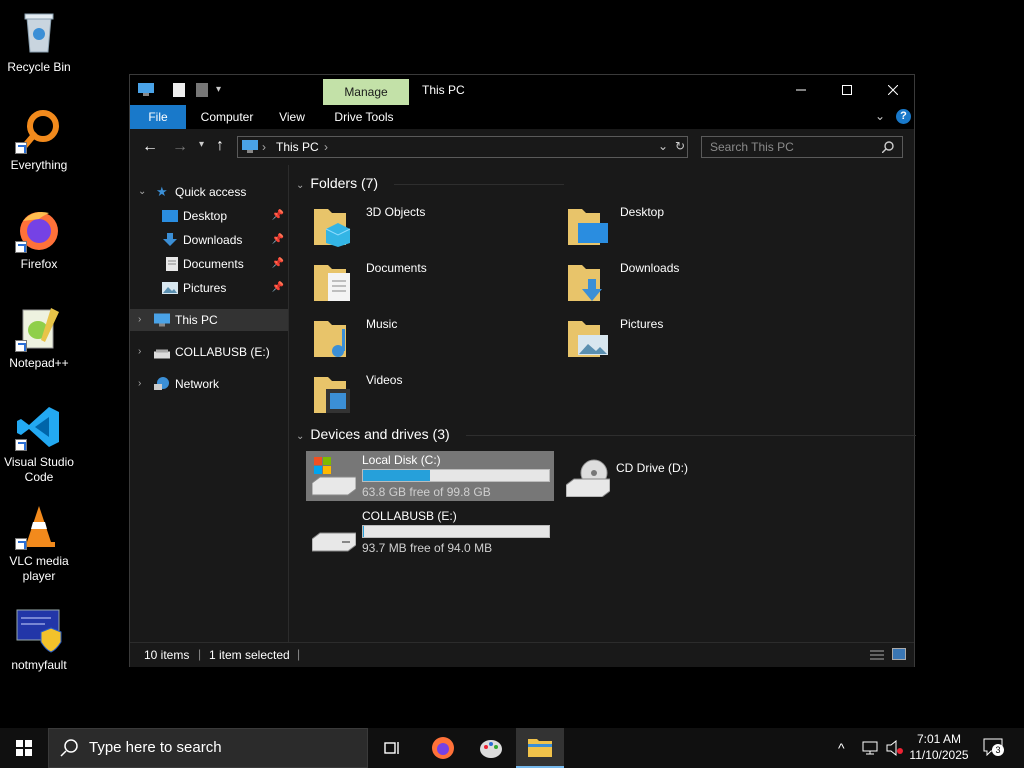 The image size is (1024, 768). I want to click on devices-group-header: ⌄ Devices and drives (3), so click(606, 434).